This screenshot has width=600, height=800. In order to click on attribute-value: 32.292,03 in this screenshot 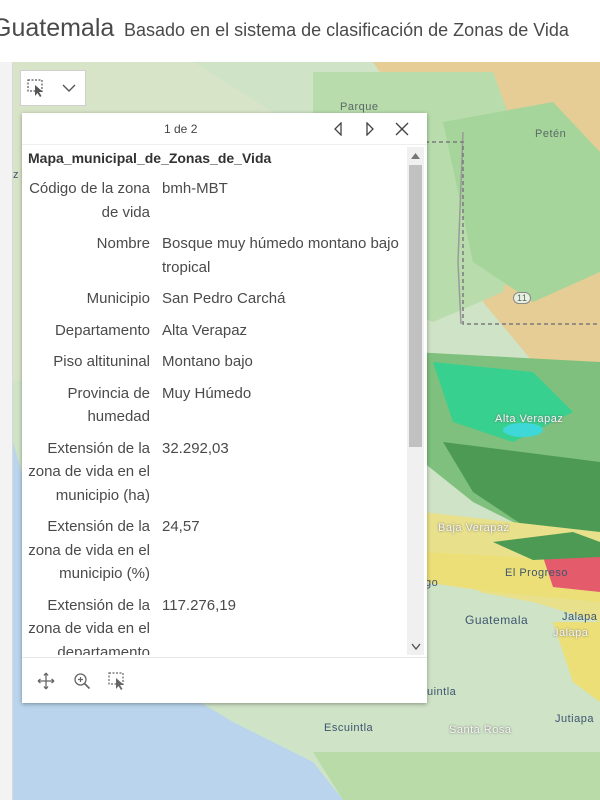, I will do `click(195, 448)`.